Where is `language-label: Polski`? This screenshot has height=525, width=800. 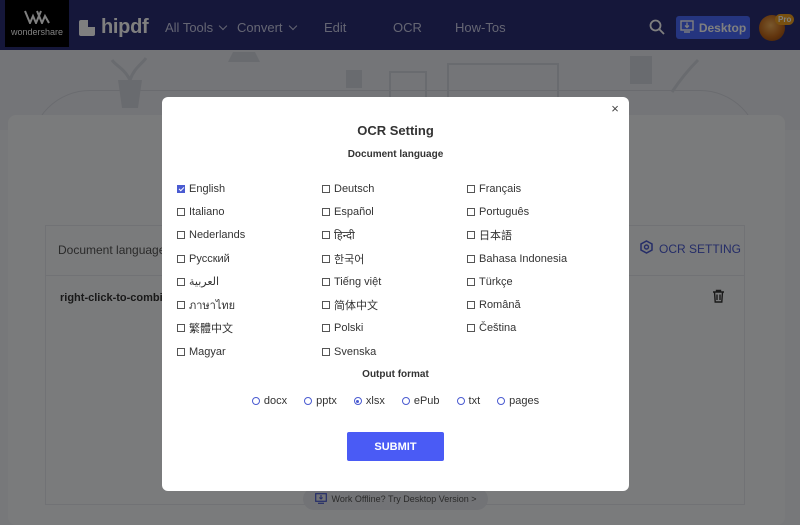 language-label: Polski is located at coordinates (349, 328).